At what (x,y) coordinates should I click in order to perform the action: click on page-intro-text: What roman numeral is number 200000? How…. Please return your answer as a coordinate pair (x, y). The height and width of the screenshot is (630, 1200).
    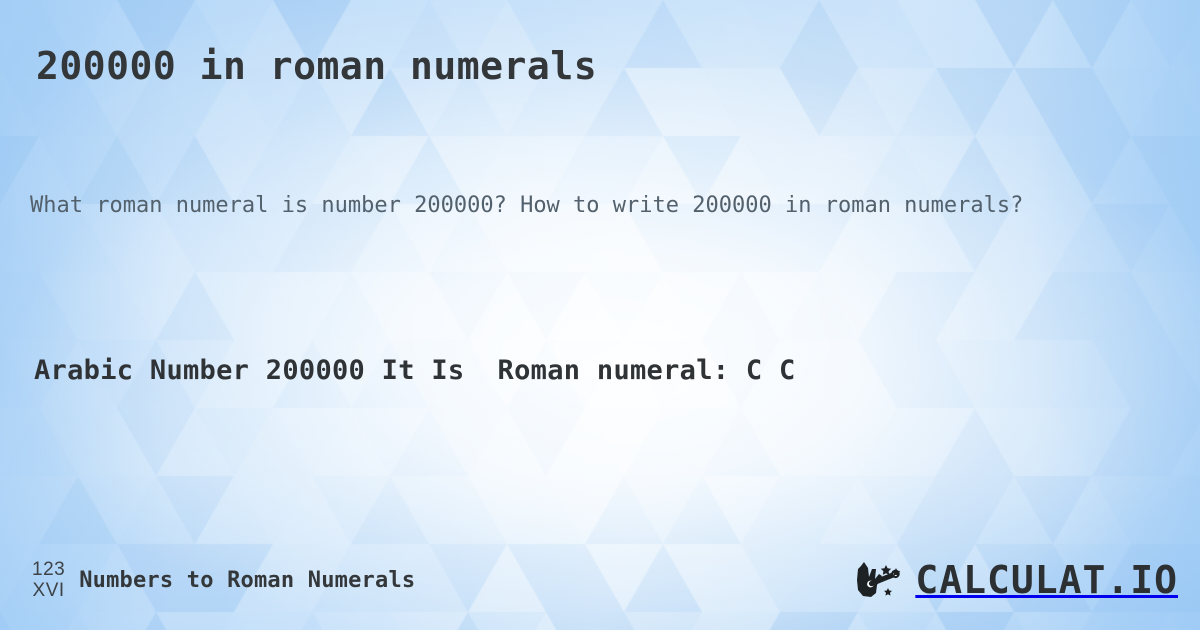
    Looking at the image, I should click on (527, 205).